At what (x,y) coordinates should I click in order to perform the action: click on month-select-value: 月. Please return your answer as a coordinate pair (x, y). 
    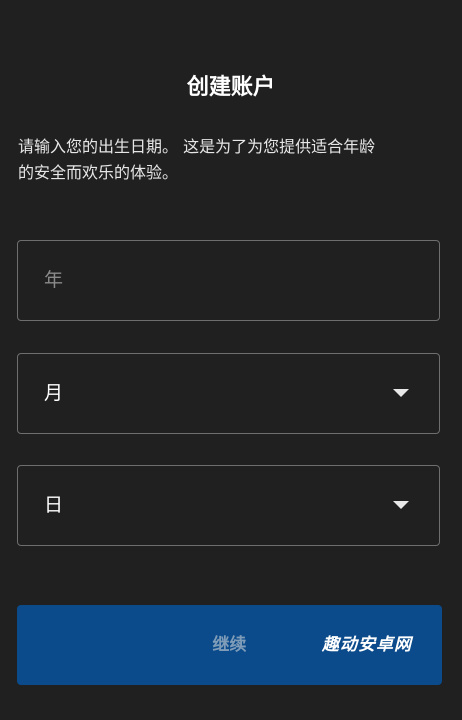
    Looking at the image, I should click on (54, 393).